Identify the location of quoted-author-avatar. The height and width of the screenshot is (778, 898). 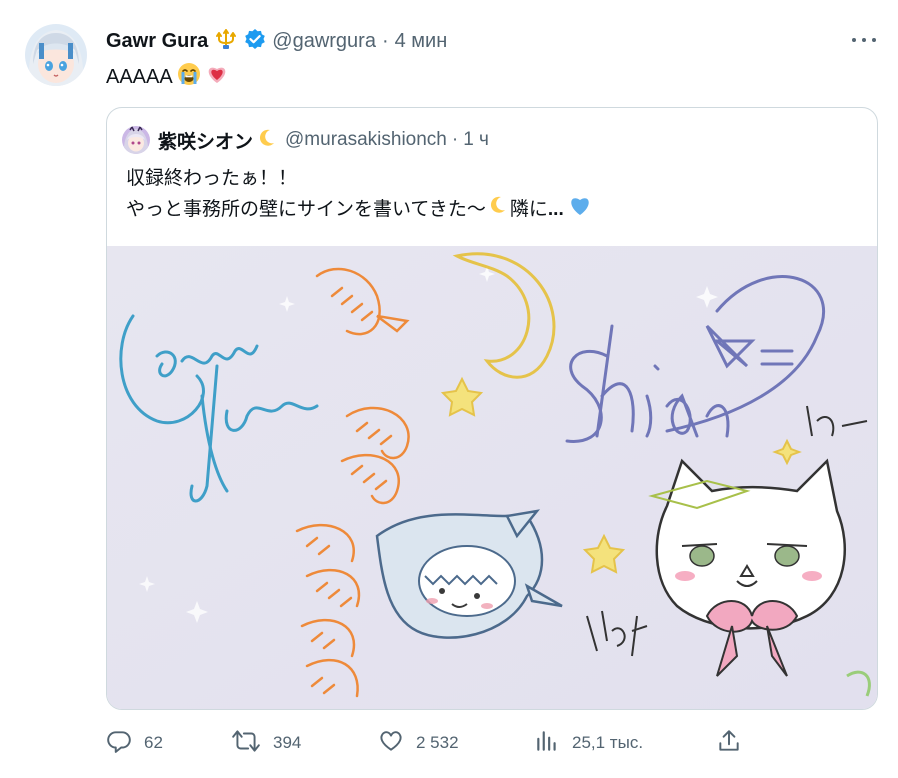
(136, 140).